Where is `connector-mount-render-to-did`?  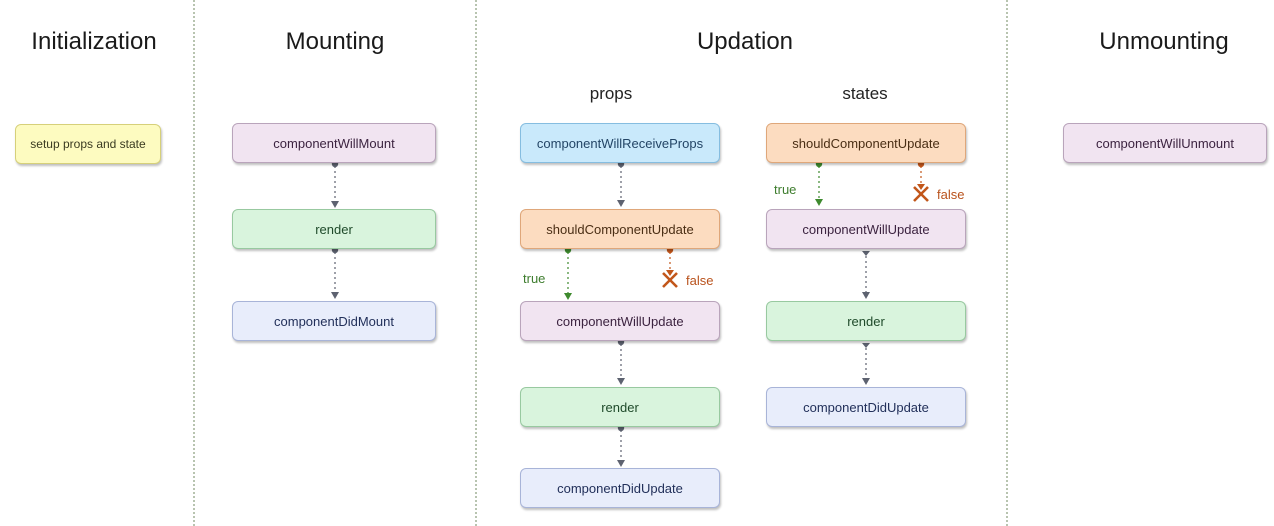 connector-mount-render-to-did is located at coordinates (335, 272).